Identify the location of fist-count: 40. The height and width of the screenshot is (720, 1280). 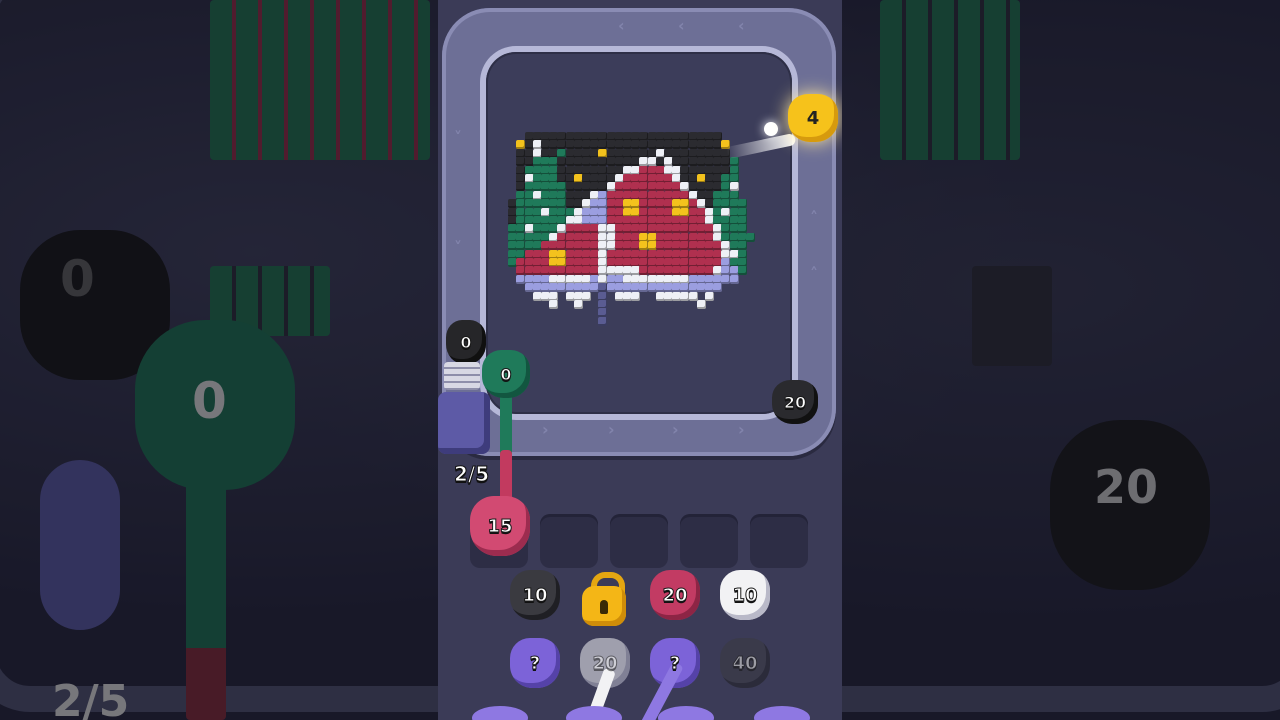
(745, 663).